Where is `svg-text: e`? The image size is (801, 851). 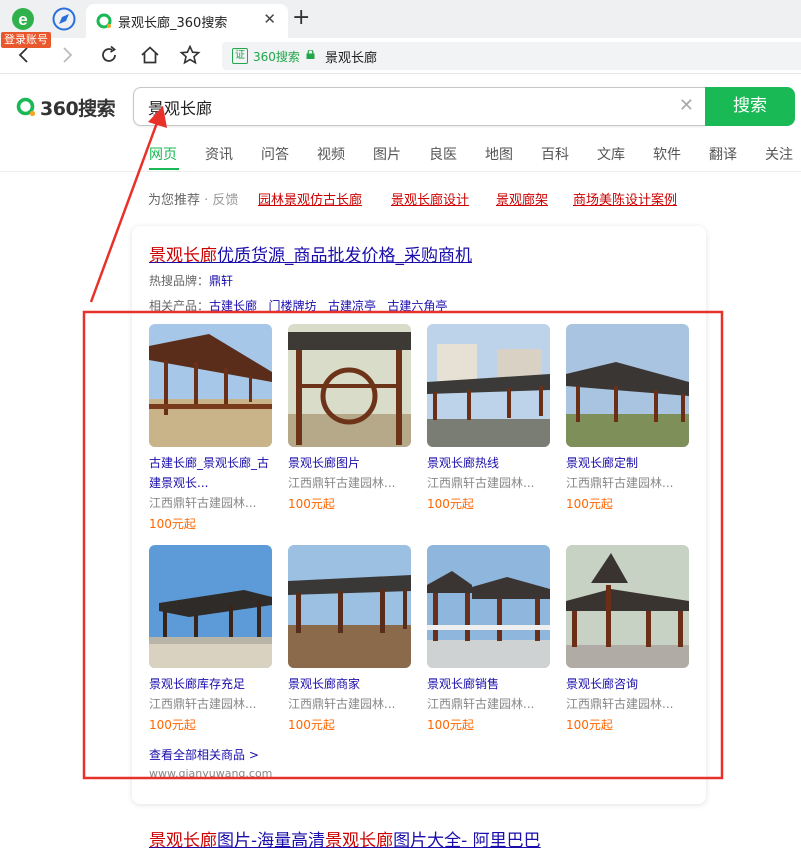 svg-text: e is located at coordinates (22, 19).